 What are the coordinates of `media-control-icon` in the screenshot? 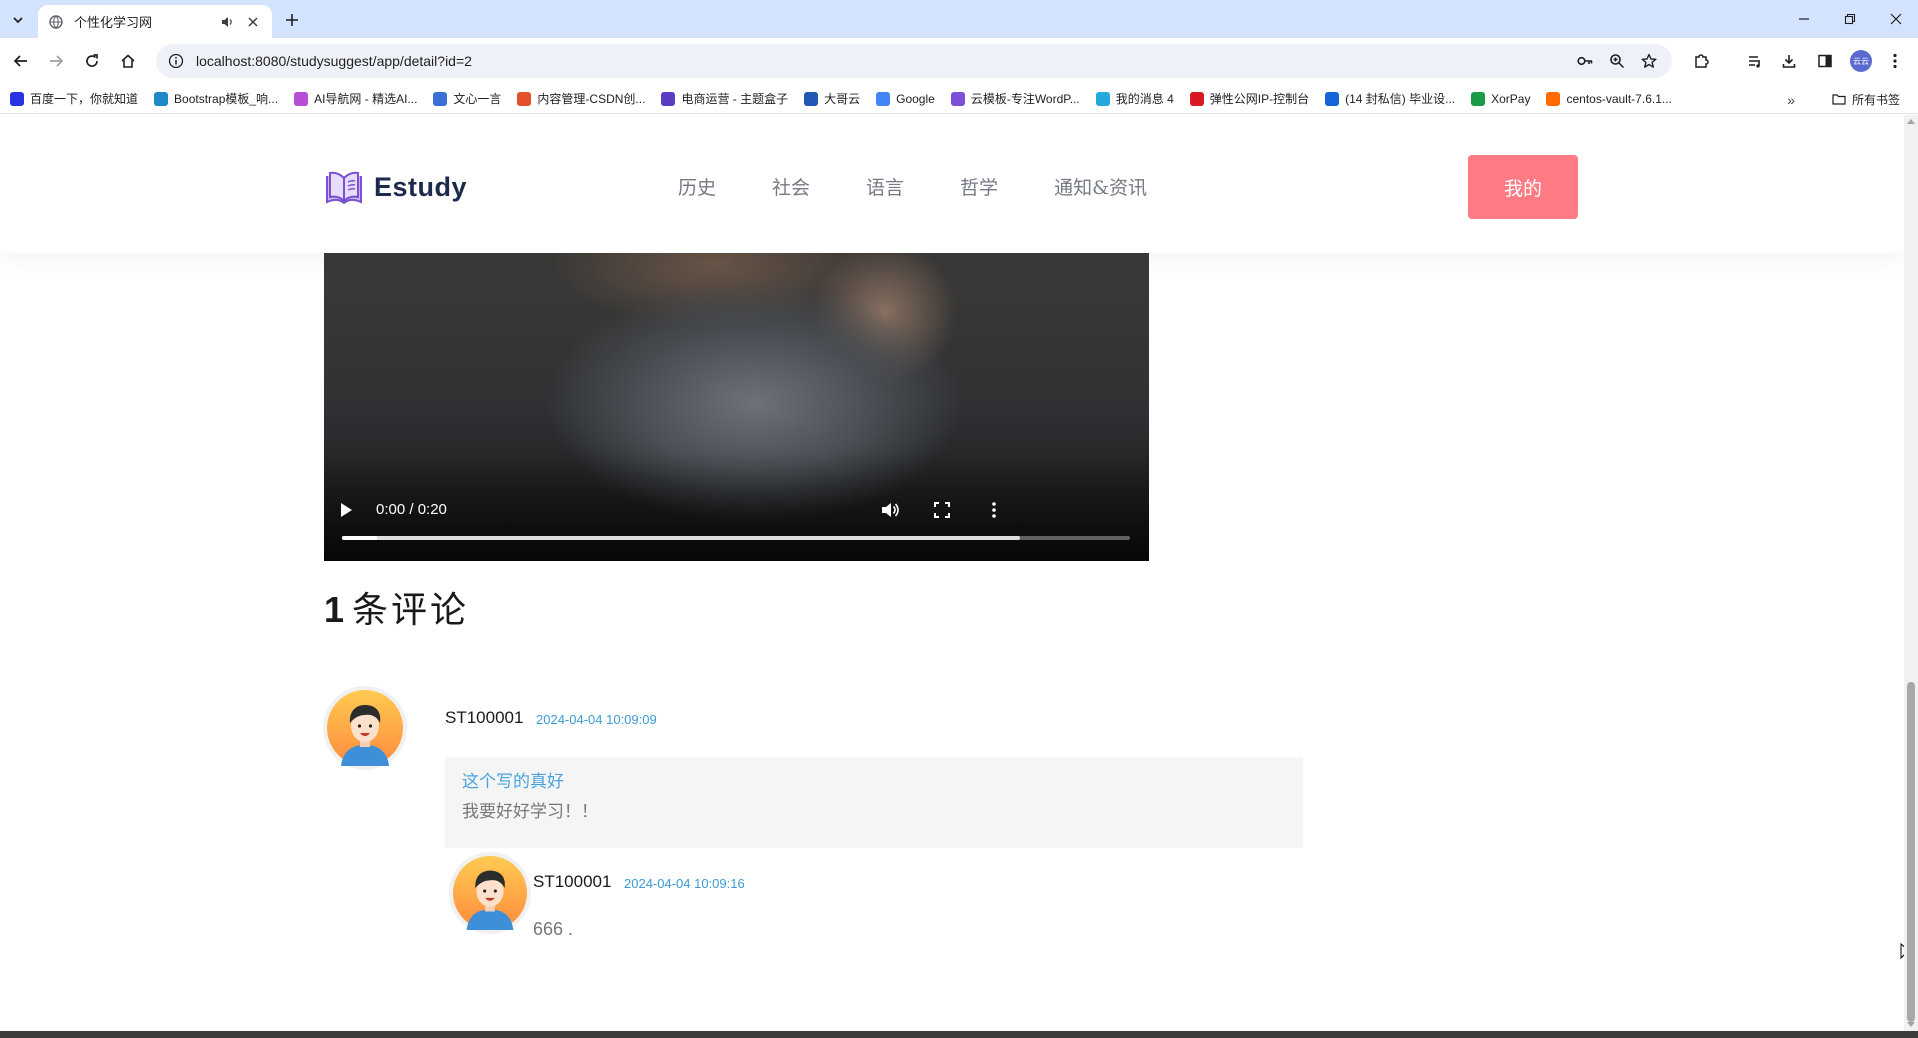 It's located at (1755, 61).